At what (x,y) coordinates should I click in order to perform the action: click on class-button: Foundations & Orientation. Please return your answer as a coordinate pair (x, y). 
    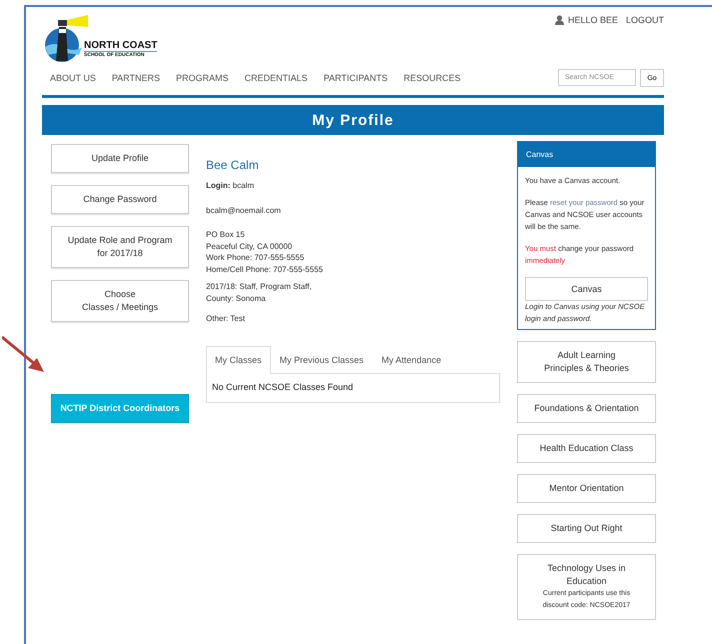
    Looking at the image, I should click on (586, 408).